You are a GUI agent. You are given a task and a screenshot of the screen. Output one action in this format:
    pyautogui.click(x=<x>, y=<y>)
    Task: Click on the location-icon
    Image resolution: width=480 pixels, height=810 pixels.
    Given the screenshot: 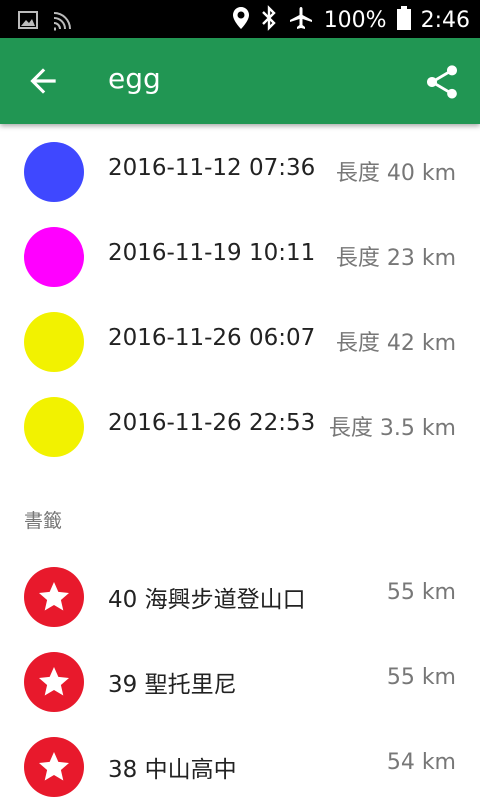 What is the action you would take?
    pyautogui.click(x=241, y=20)
    